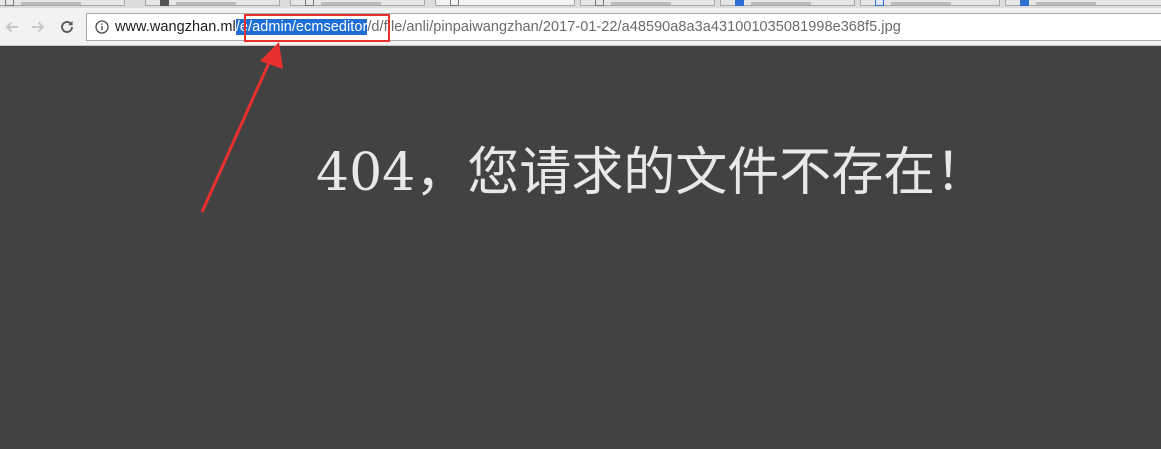 The height and width of the screenshot is (449, 1161). I want to click on reload-button, so click(67, 27).